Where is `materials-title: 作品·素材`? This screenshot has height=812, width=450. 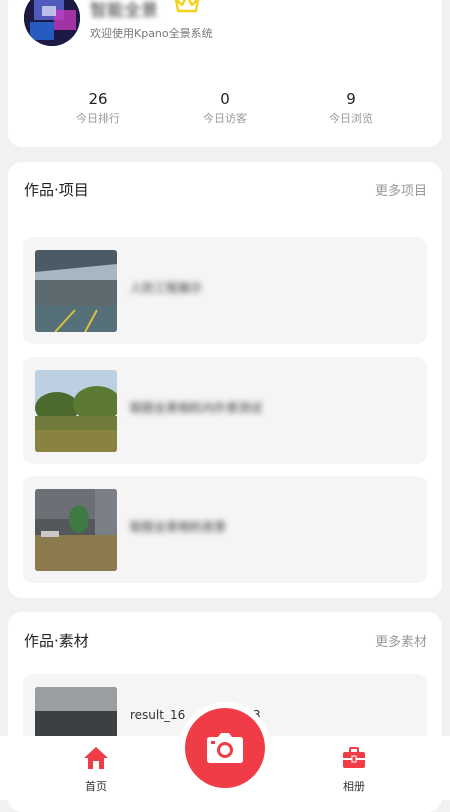 materials-title: 作品·素材 is located at coordinates (56, 641).